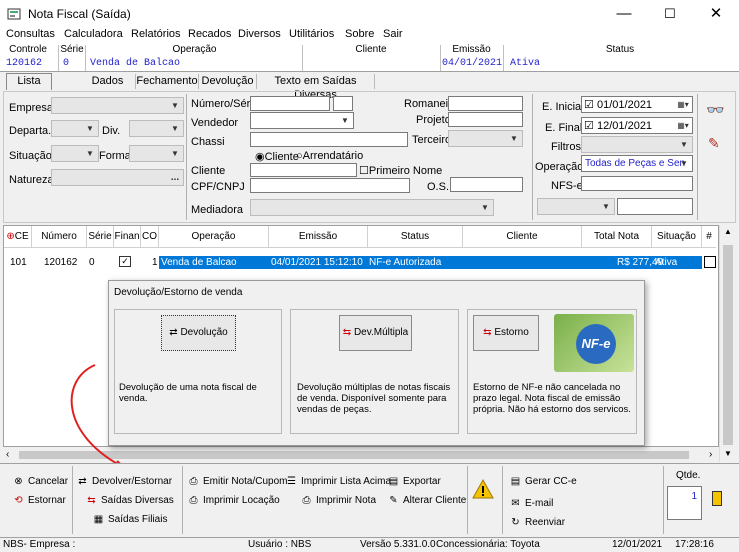 Image resolution: width=739 pixels, height=552 pixels. Describe the element at coordinates (302, 120) in the screenshot. I see `vendedor-select: ▼` at that location.